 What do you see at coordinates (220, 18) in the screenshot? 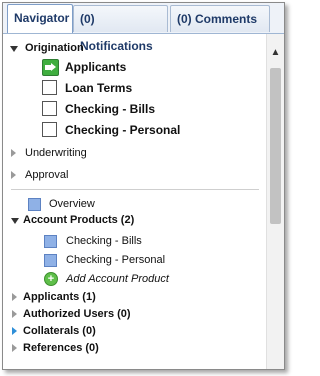
I see `tab-comments: (0) Comments` at bounding box center [220, 18].